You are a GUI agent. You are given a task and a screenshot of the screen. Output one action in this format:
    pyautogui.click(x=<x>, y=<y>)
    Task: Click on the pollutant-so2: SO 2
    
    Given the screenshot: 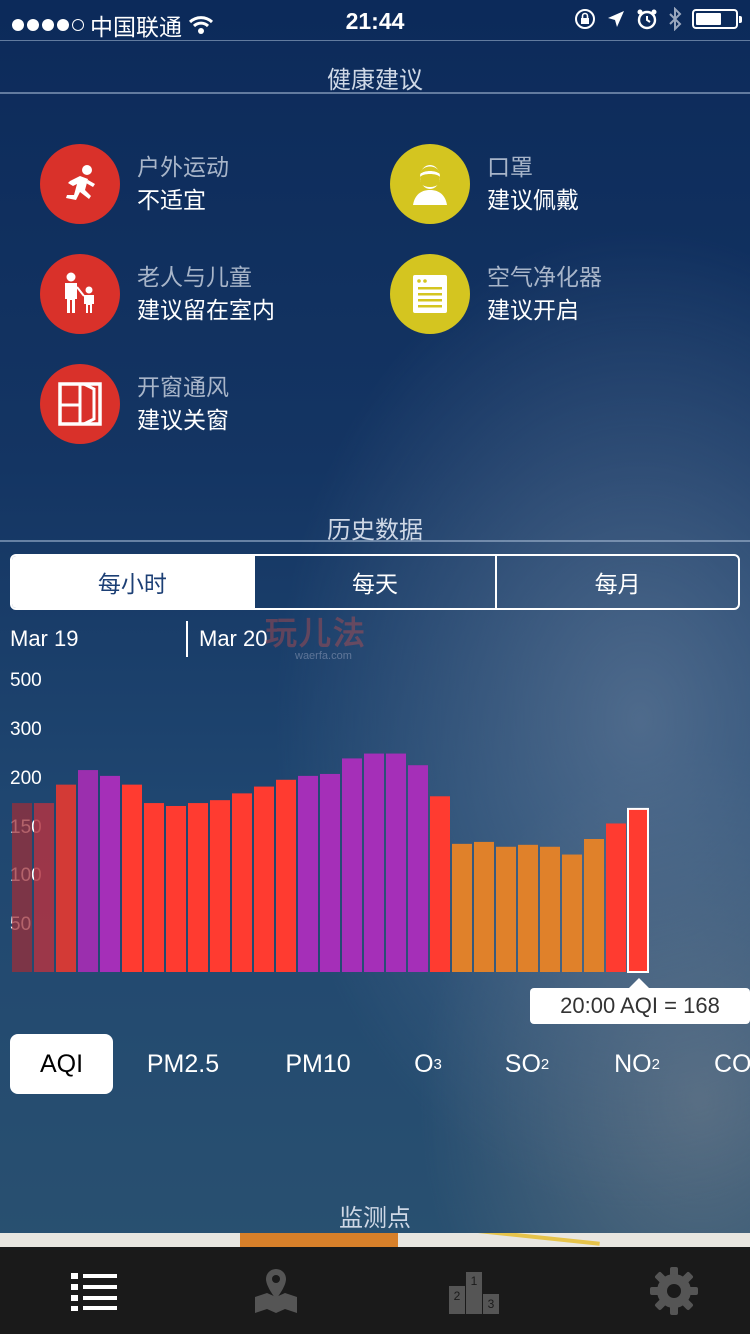 What is the action you would take?
    pyautogui.click(x=527, y=1064)
    